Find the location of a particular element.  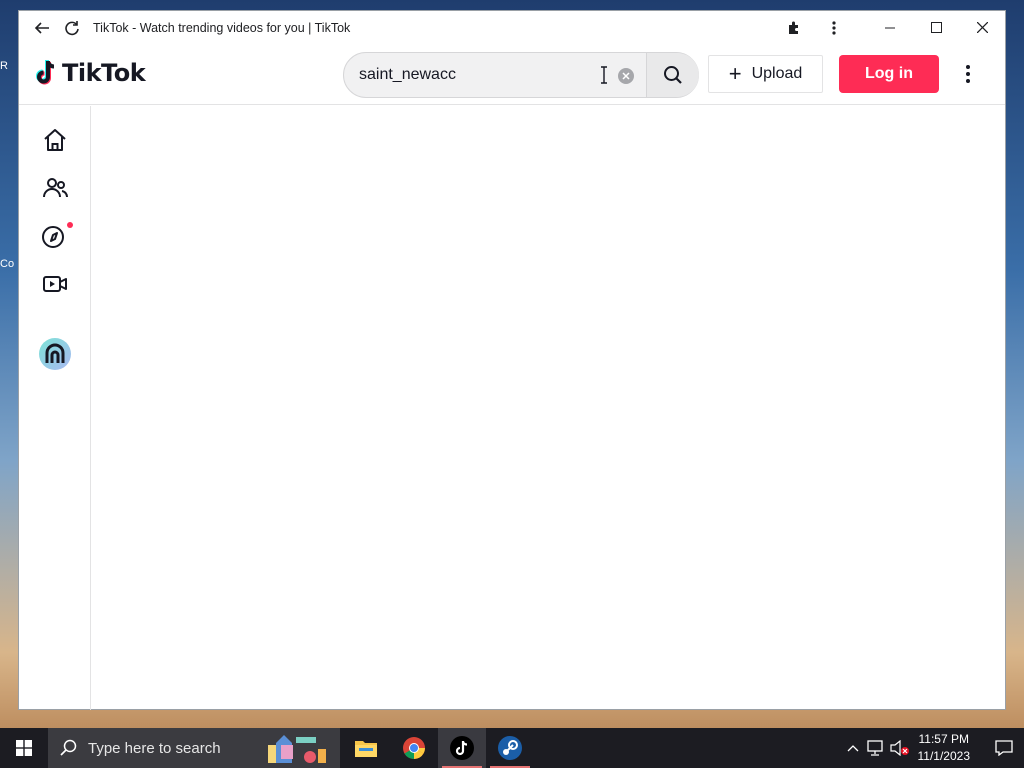

tiktok-header: TikTok + Upload Log in is located at coordinates (512, 75).